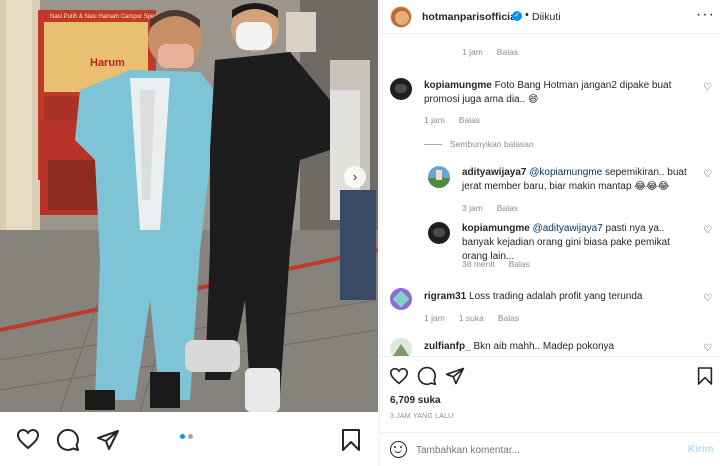 This screenshot has height=466, width=720. I want to click on emoji-icon, so click(398, 449).